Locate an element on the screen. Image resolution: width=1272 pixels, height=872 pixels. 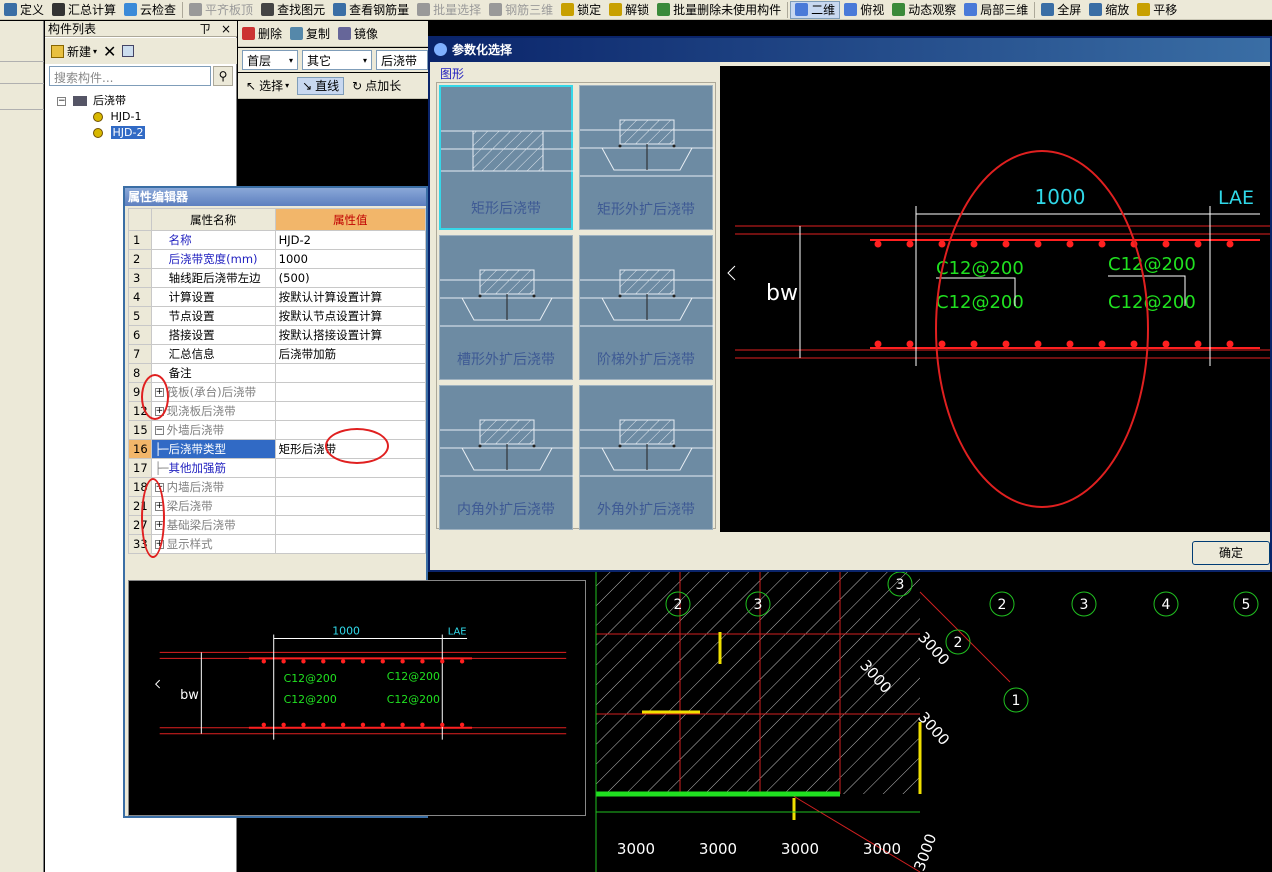
property-row: 2 后浇带宽度(mm) 1000 is located at coordinates (277, 259).